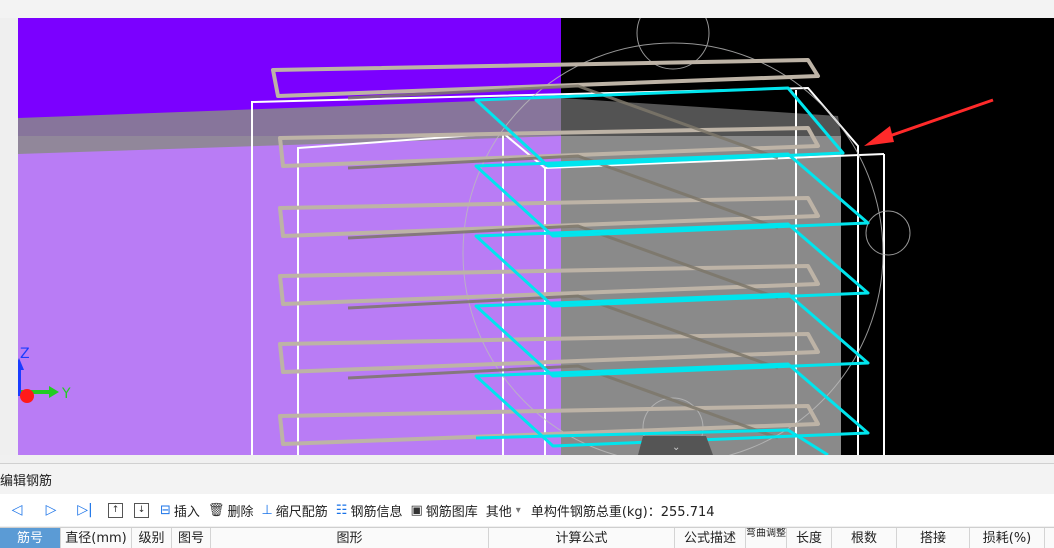  What do you see at coordinates (9, 236) in the screenshot?
I see `left-strip` at bounding box center [9, 236].